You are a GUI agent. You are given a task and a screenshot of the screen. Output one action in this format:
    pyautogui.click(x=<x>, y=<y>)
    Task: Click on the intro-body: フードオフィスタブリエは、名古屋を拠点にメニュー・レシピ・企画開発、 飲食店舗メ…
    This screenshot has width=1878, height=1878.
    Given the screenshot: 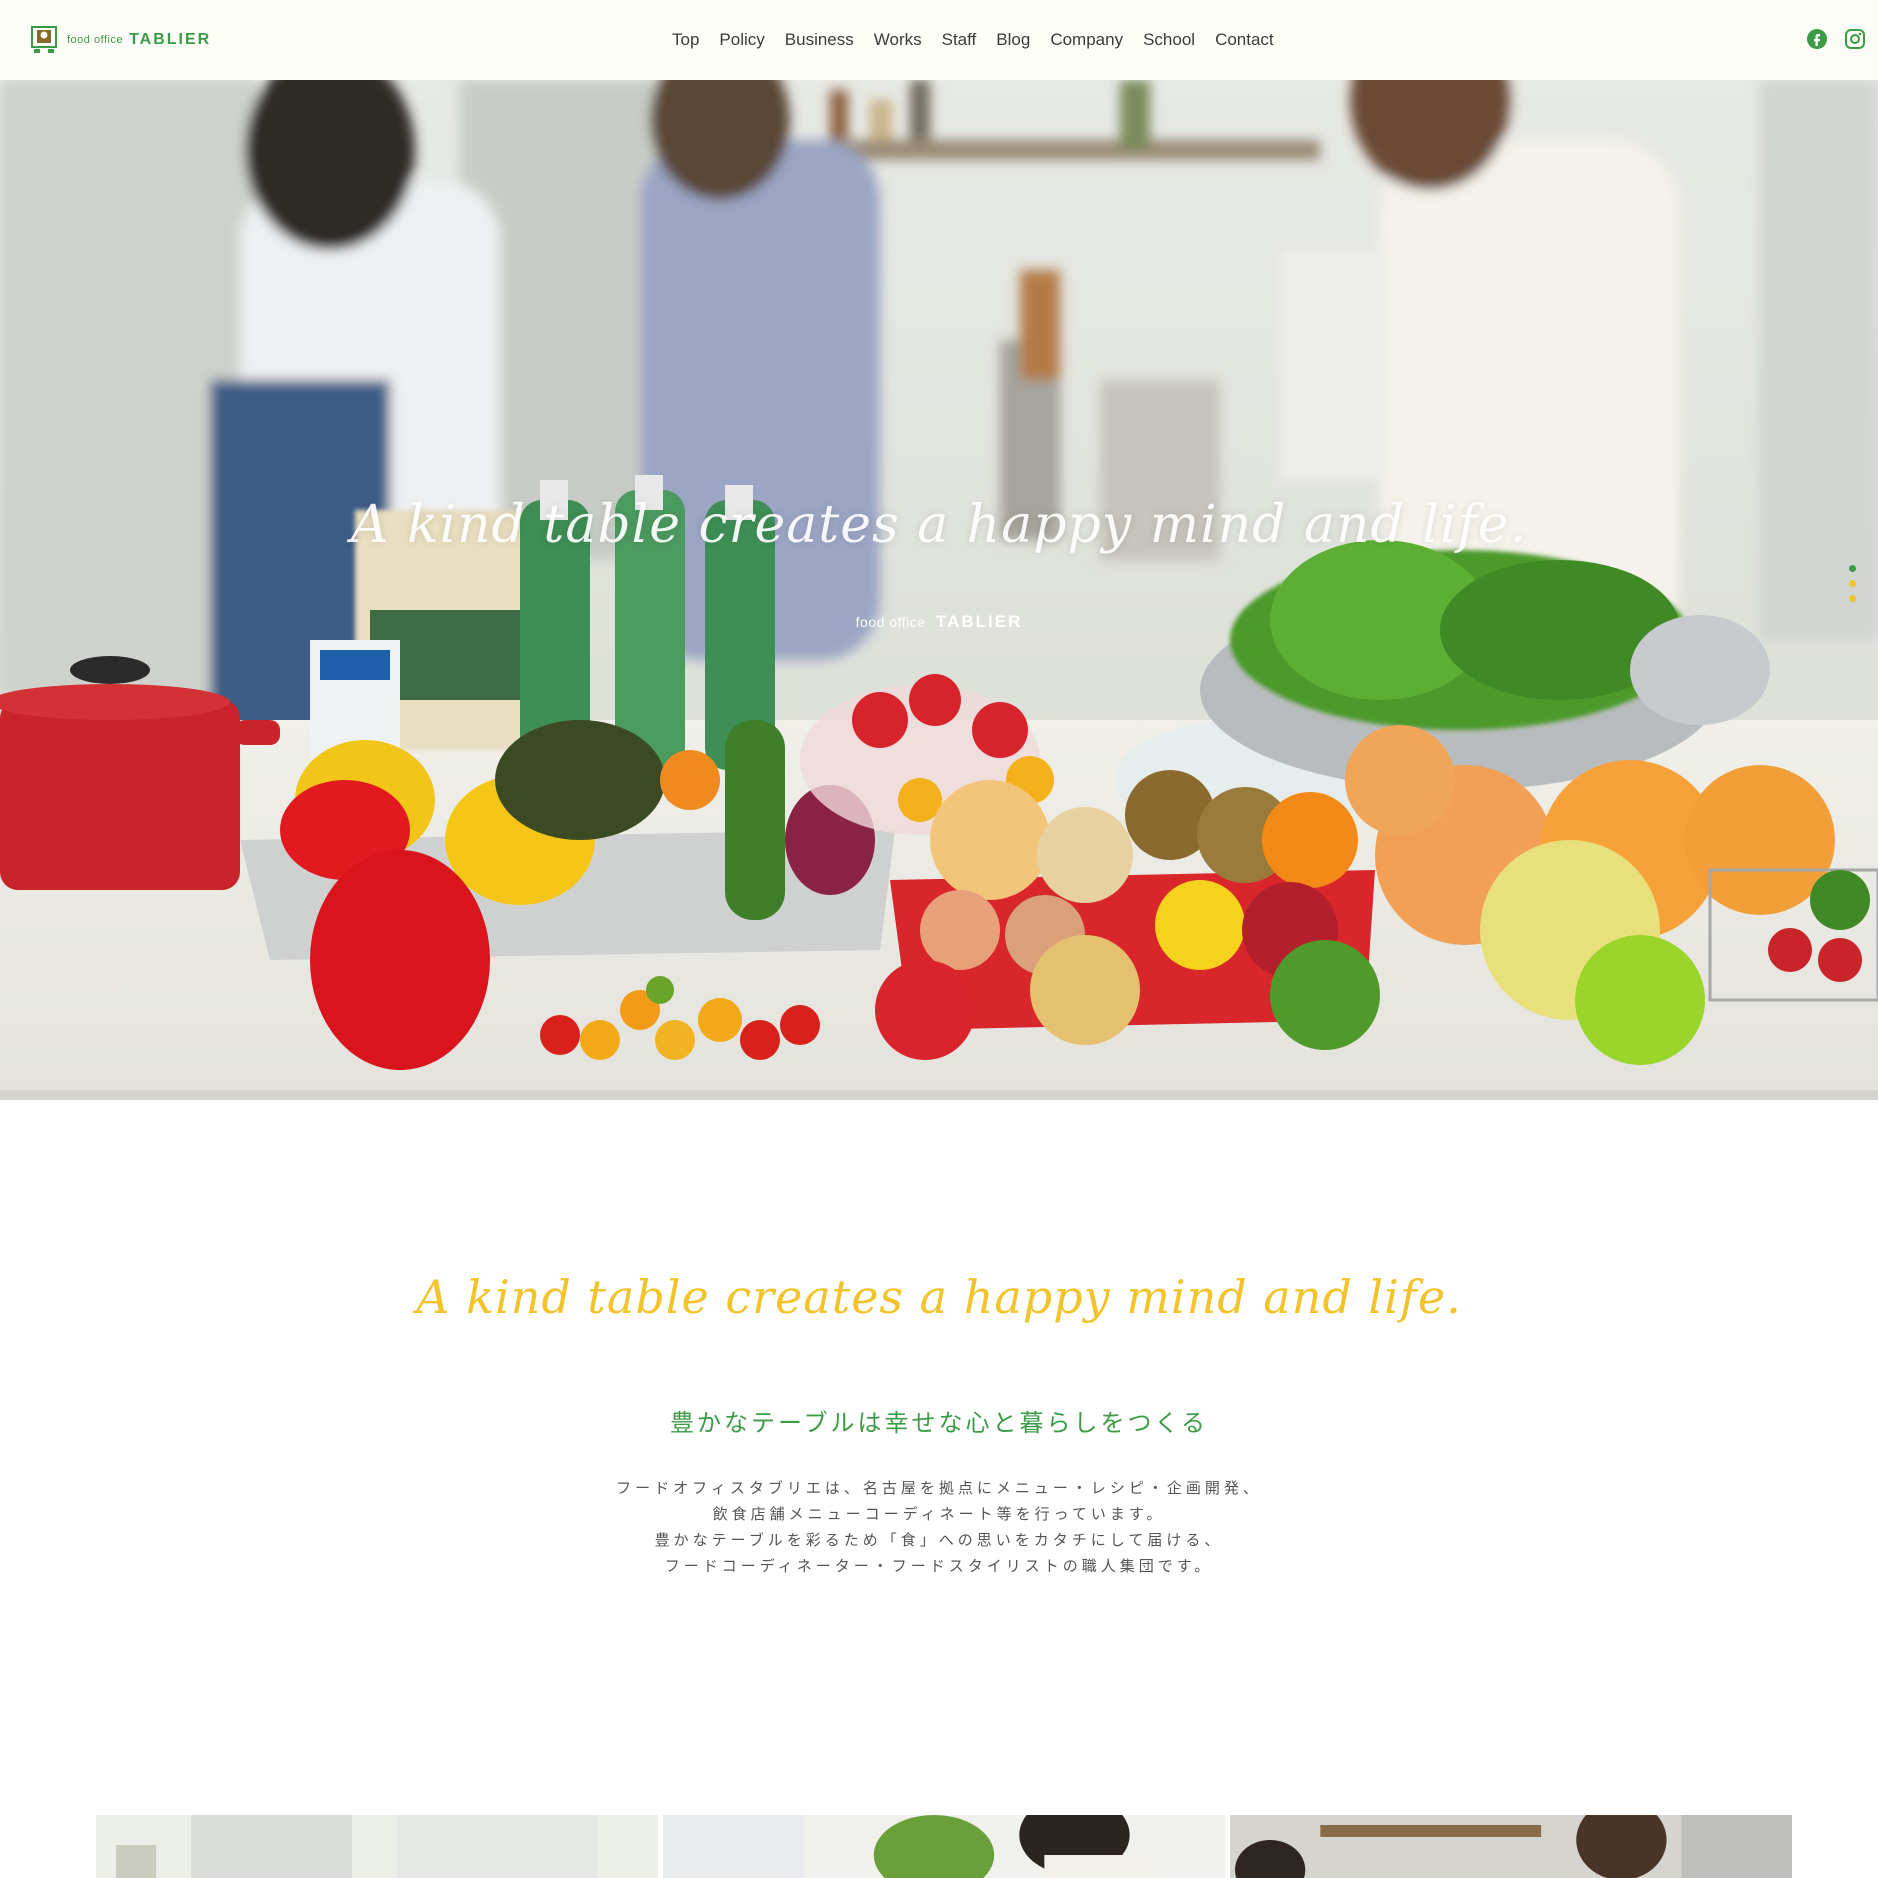 What is the action you would take?
    pyautogui.click(x=939, y=1528)
    